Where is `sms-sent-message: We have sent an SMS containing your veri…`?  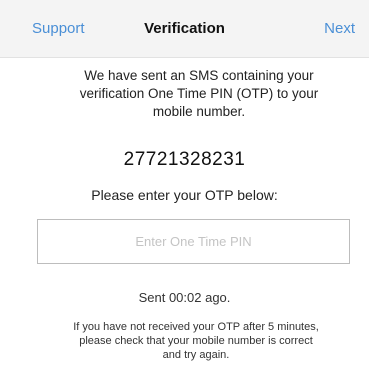 sms-sent-message: We have sent an SMS containing your veri… is located at coordinates (199, 94).